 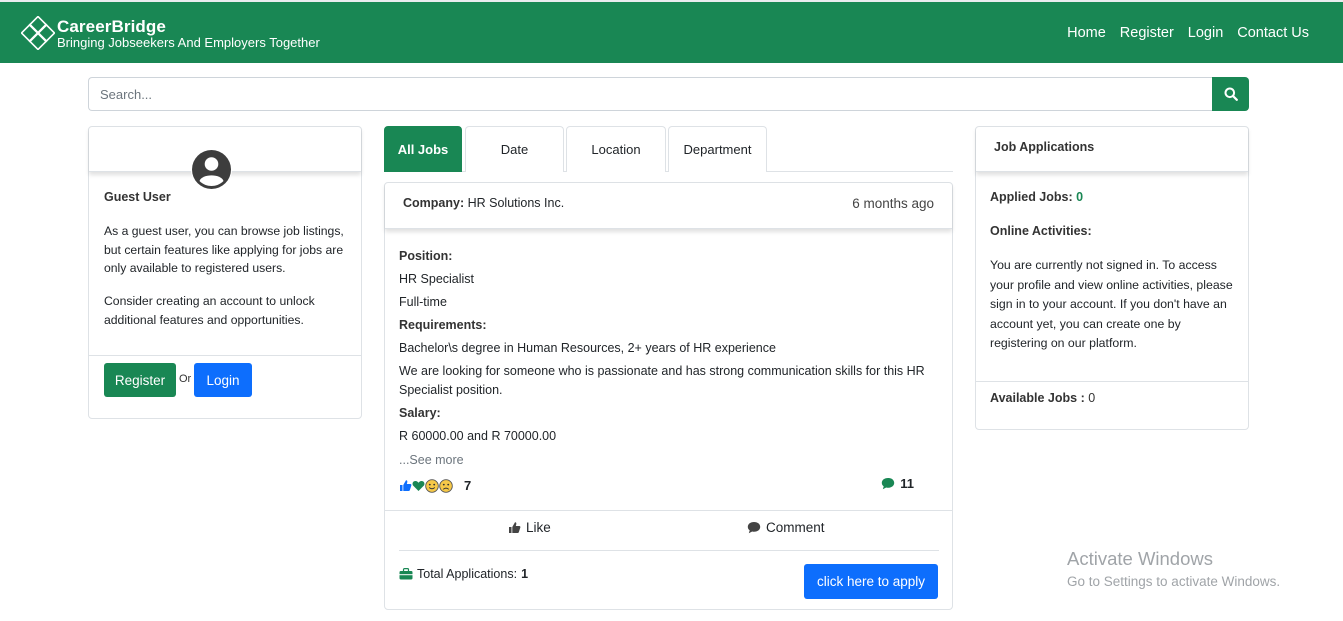 What do you see at coordinates (1034, 398) in the screenshot?
I see `available-jobs-label: Available Jobs` at bounding box center [1034, 398].